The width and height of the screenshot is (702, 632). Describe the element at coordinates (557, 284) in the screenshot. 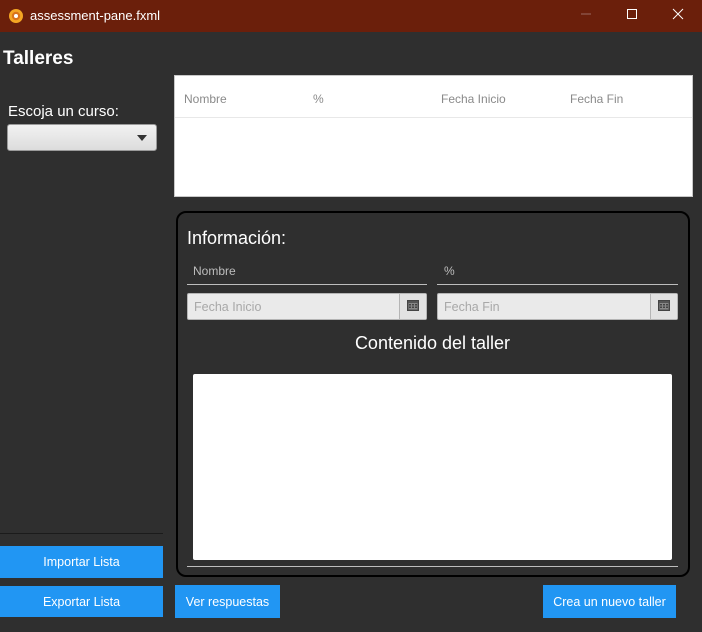

I see `percent-field-underline` at that location.